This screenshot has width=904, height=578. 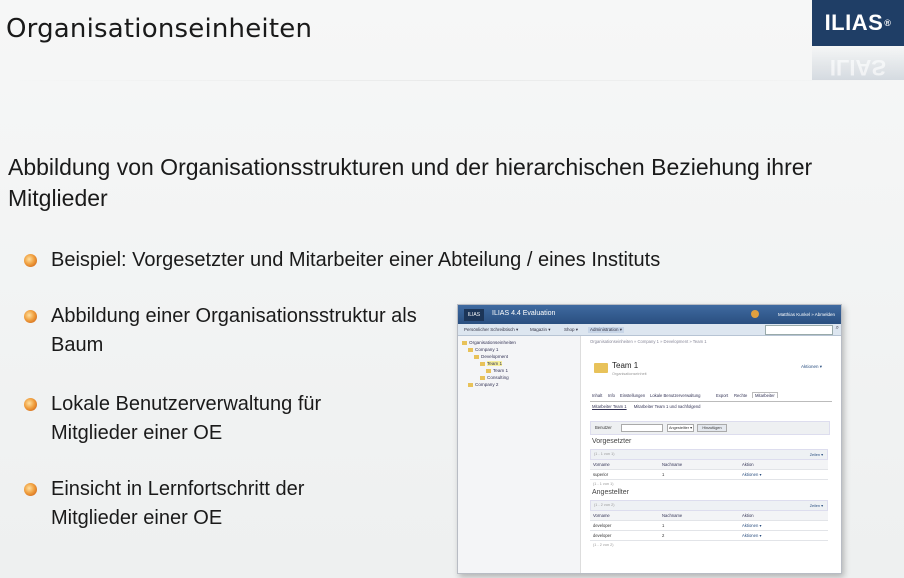 What do you see at coordinates (888, 23) in the screenshot?
I see `logo-mark: ®` at bounding box center [888, 23].